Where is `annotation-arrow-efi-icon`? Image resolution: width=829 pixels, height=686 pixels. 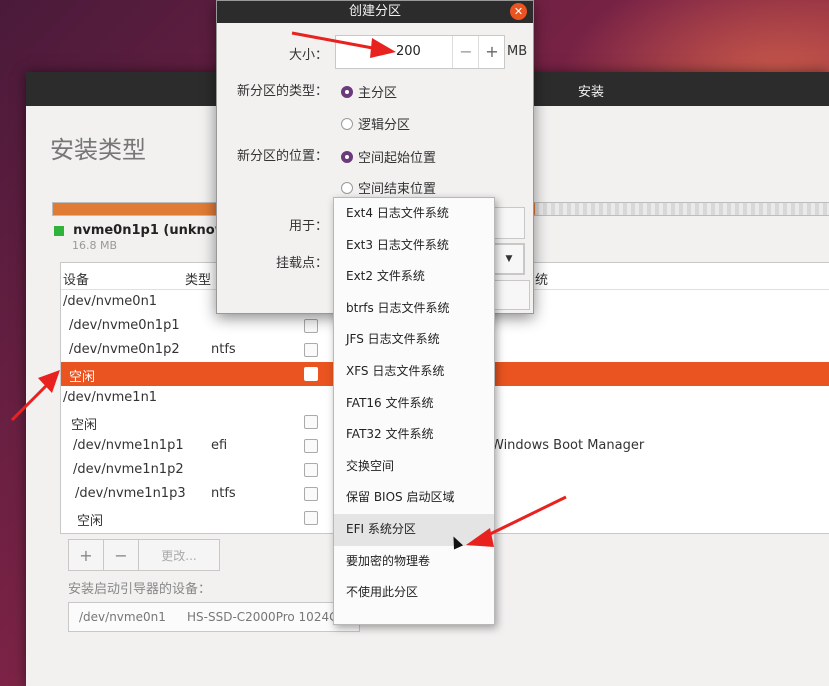 annotation-arrow-efi-icon is located at coordinates (516, 521).